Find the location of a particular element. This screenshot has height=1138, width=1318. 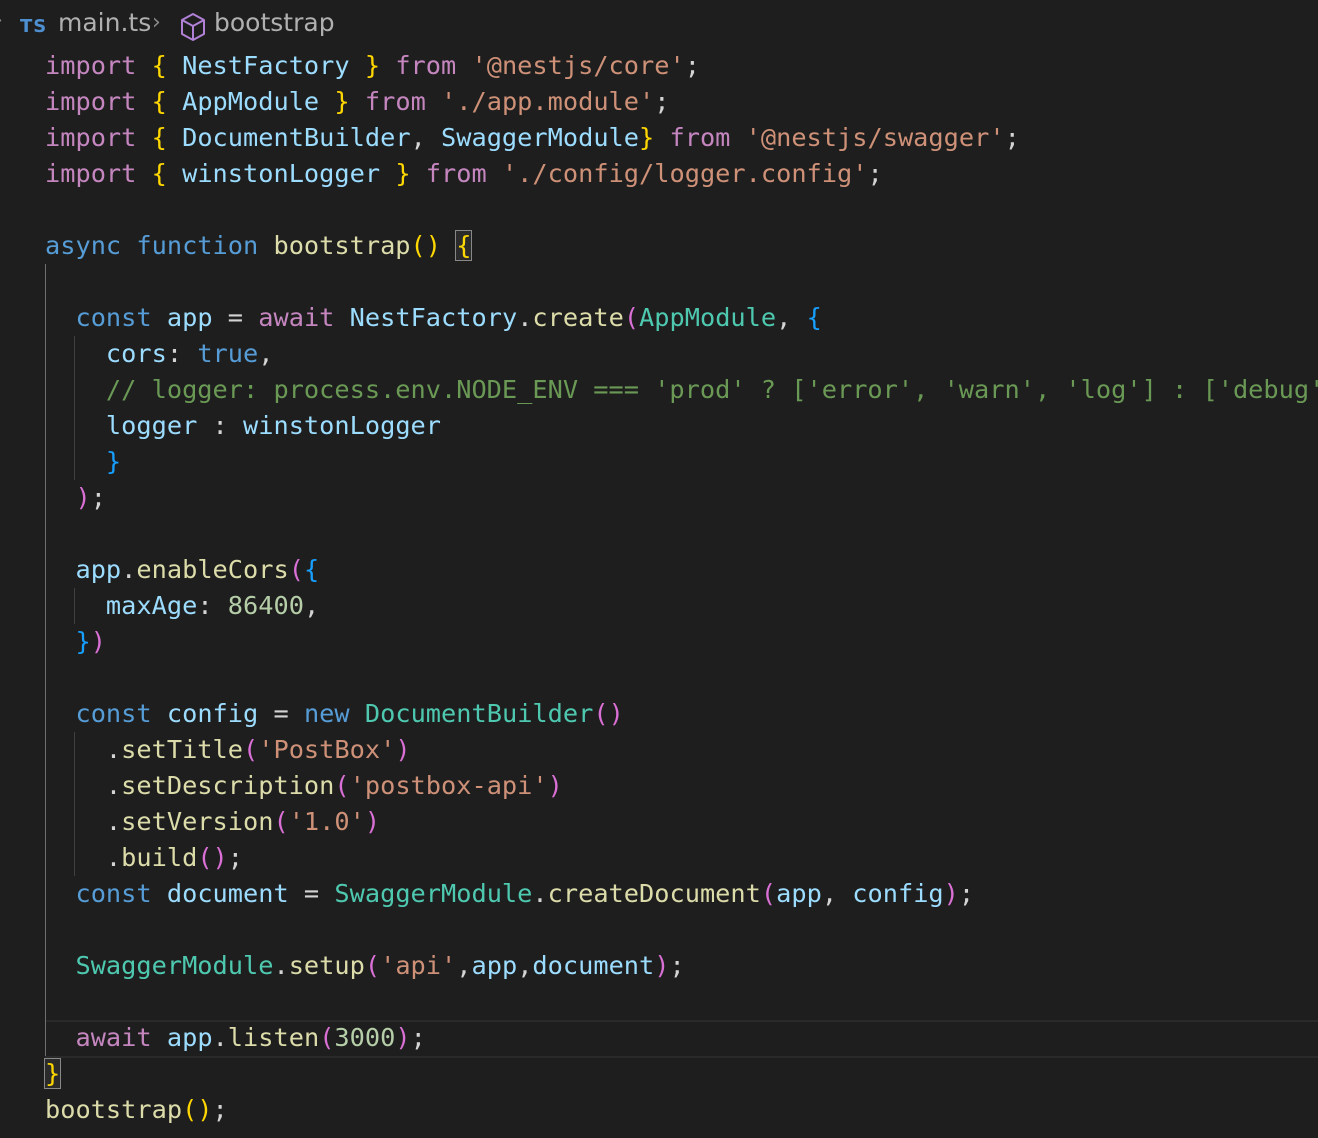

code-token: 'PostBox' is located at coordinates (327, 749).